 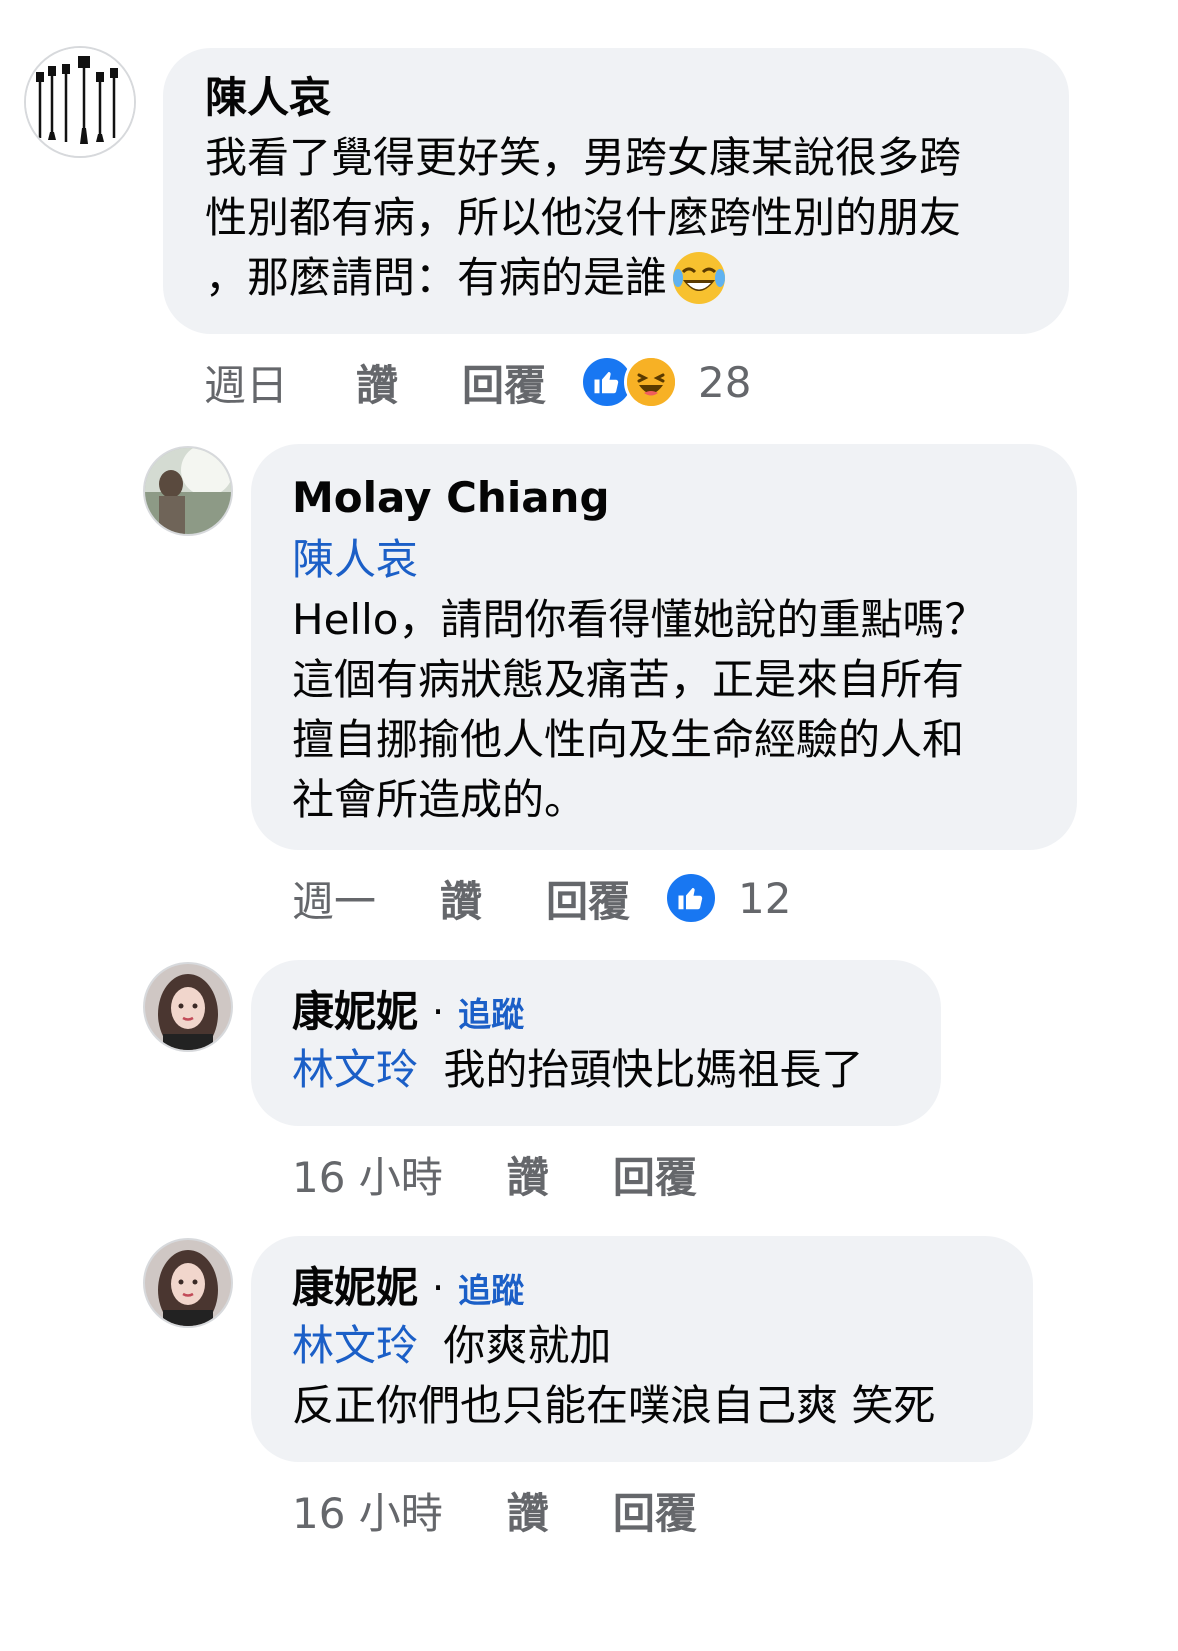 What do you see at coordinates (491, 1288) in the screenshot?
I see `follow-button: 追蹤` at bounding box center [491, 1288].